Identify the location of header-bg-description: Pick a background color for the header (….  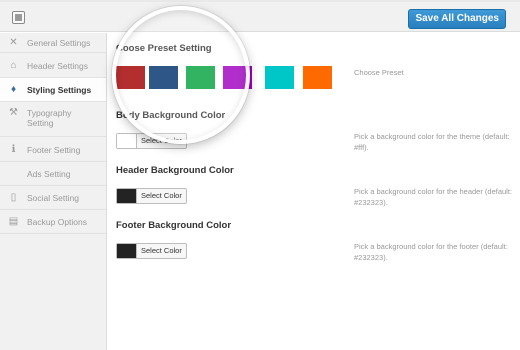
(433, 197).